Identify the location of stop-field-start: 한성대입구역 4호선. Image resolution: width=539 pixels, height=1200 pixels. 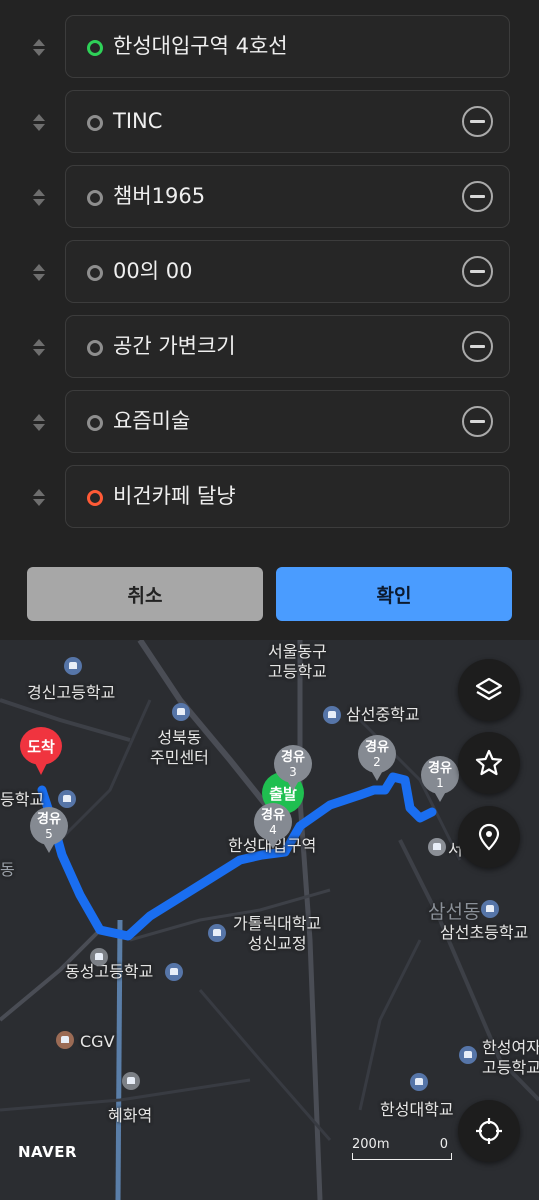
(287, 46).